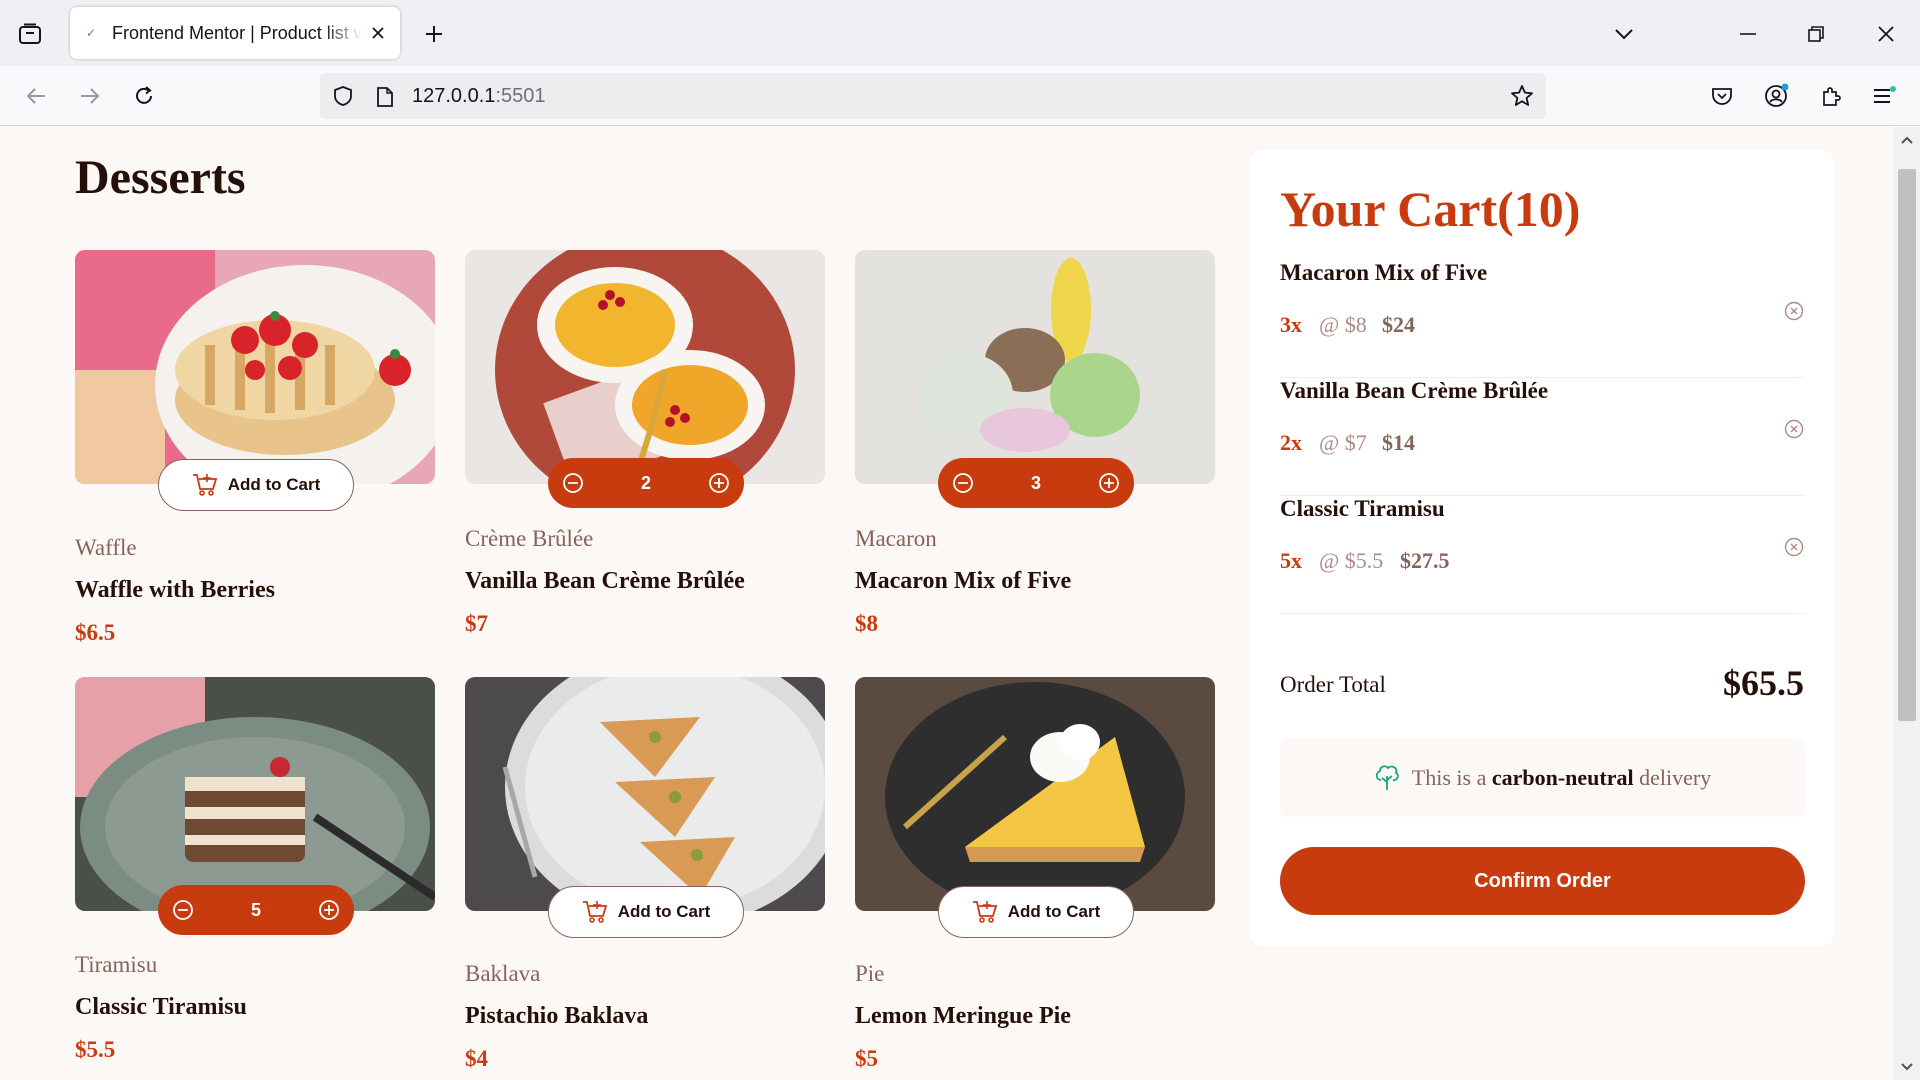 This screenshot has height=1080, width=1920. I want to click on order-total-value: $65.5, so click(1763, 683).